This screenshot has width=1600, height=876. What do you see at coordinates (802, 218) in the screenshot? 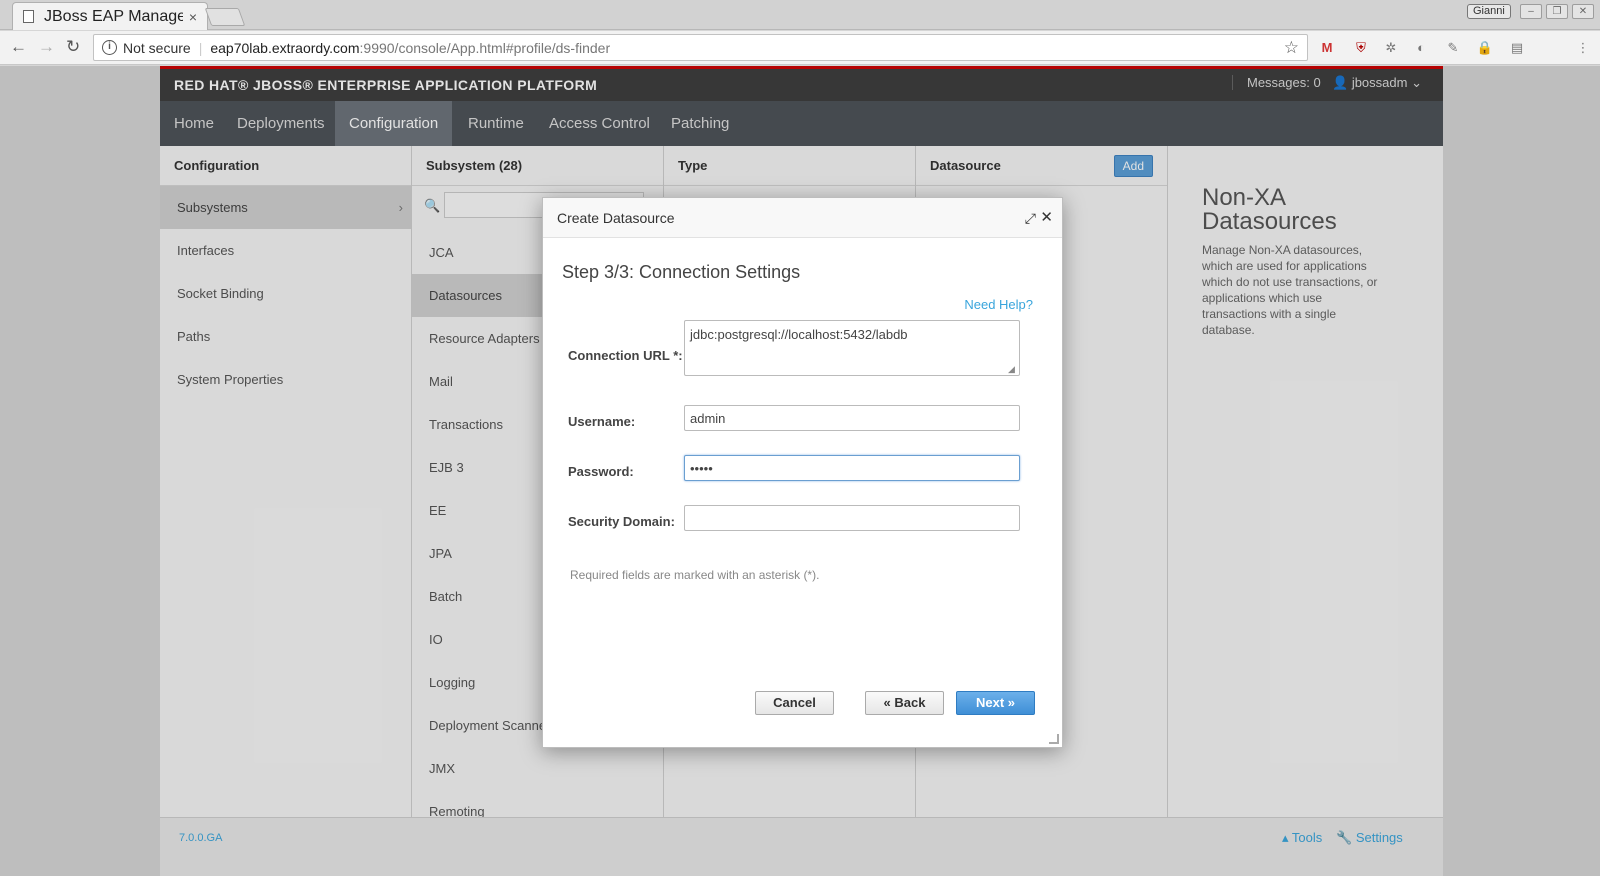
I see `dialog-header: Create Datasource ⤢ ✕` at bounding box center [802, 218].